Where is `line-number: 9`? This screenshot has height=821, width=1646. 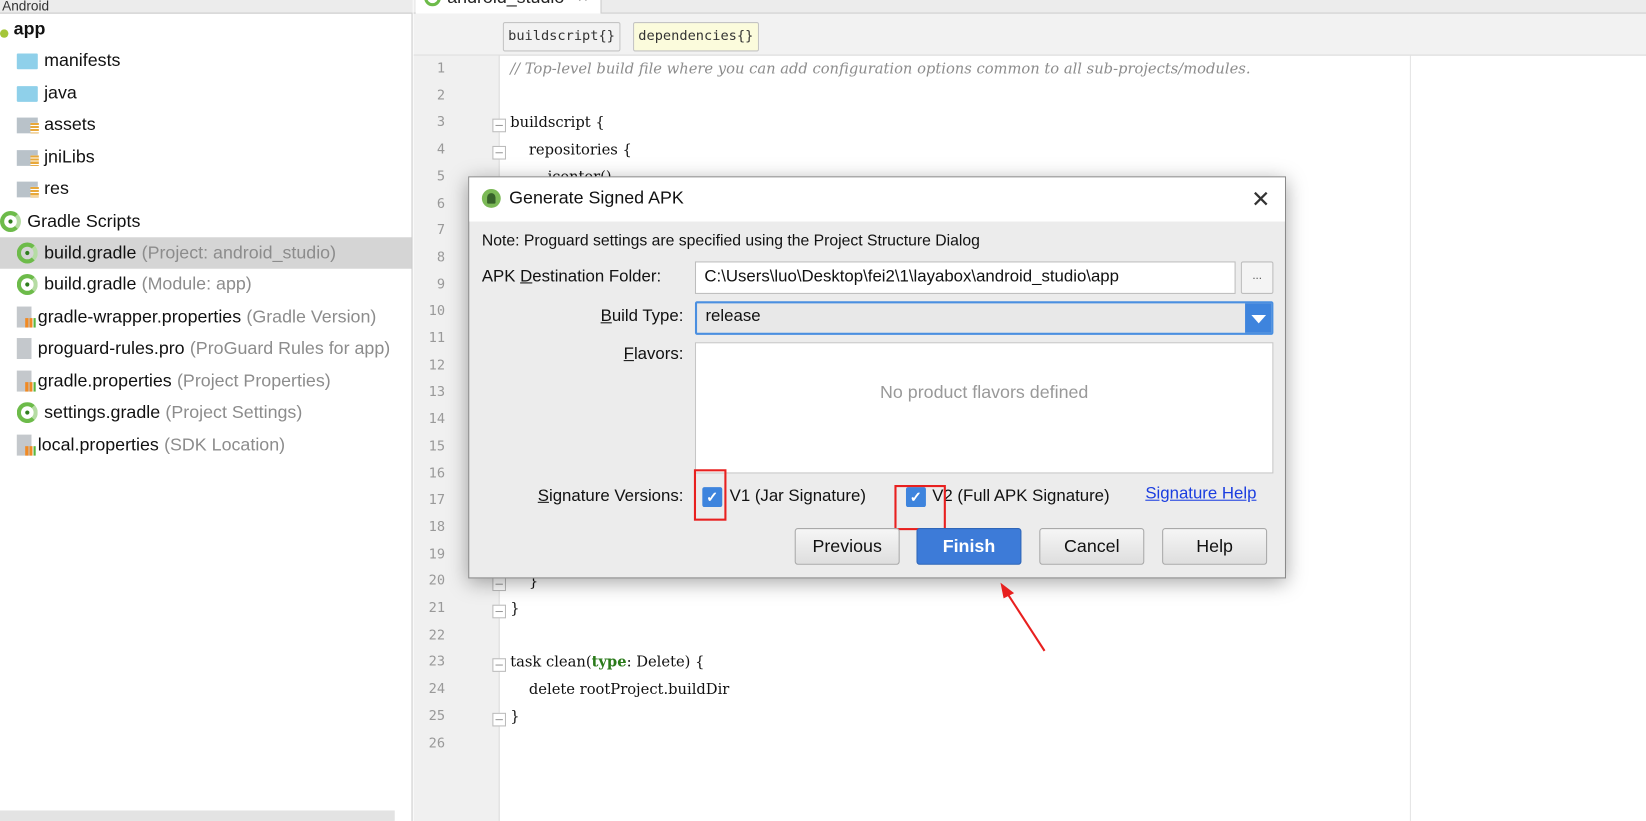 line-number: 9 is located at coordinates (441, 284).